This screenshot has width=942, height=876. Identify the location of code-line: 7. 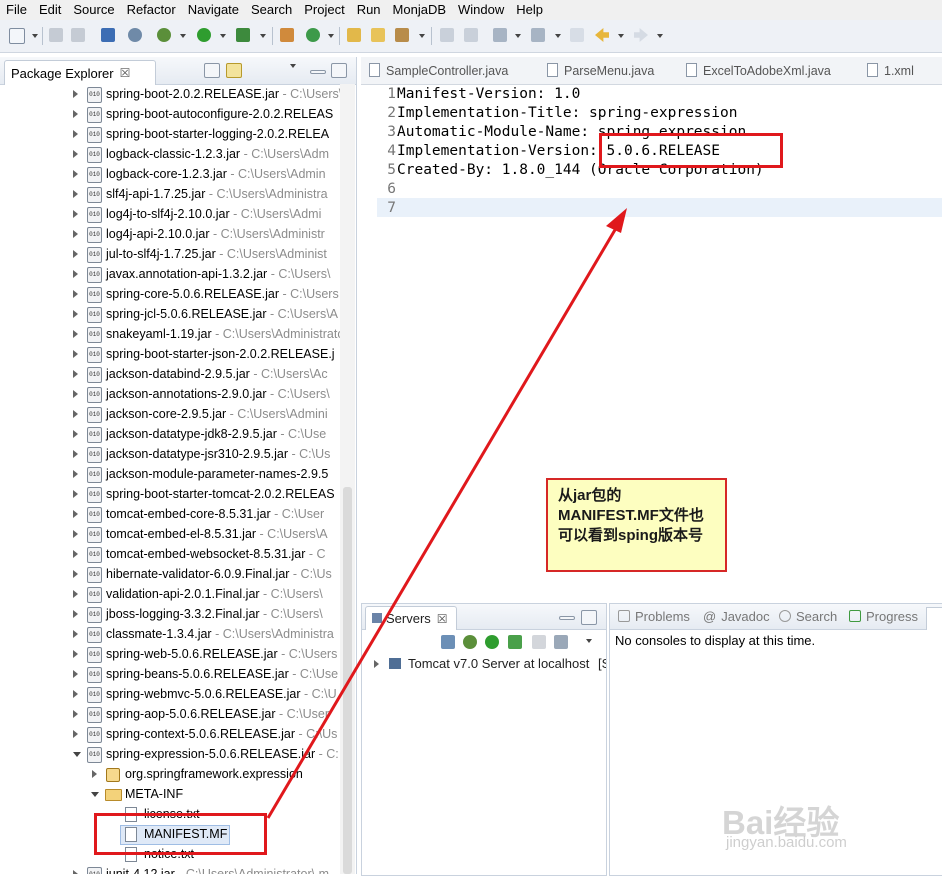
(651, 208).